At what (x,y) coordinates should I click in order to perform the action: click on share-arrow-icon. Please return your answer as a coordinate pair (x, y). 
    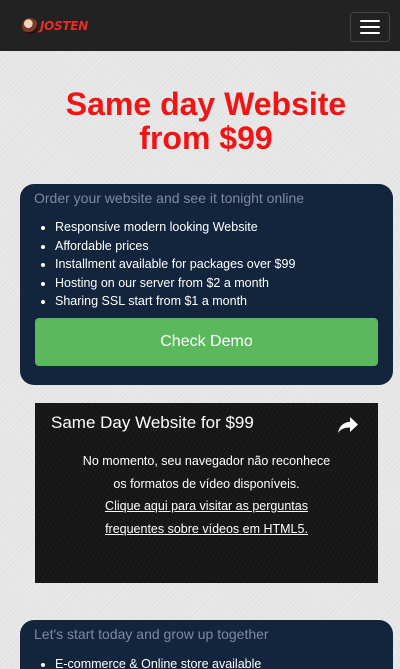
    Looking at the image, I should click on (348, 425).